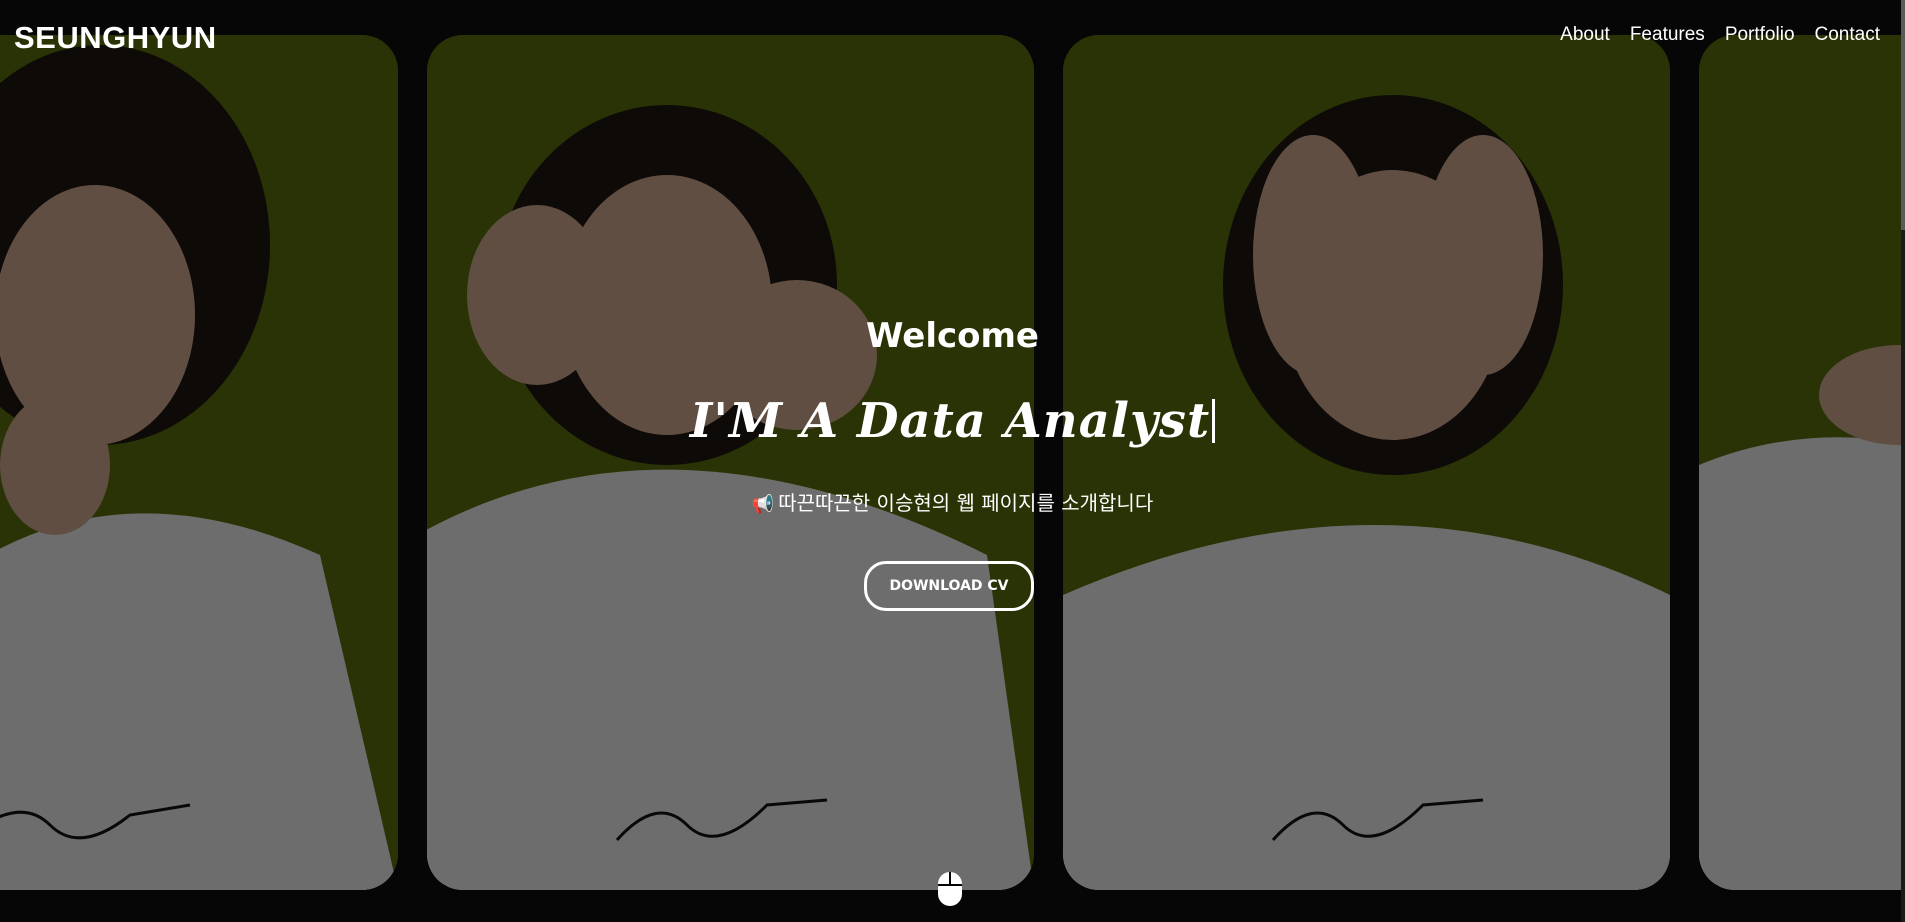 Image resolution: width=1905 pixels, height=922 pixels. I want to click on hero-tagline: 📢 따끈따끈한 이승현의 웹 페이지를 소개합니다, so click(952, 501).